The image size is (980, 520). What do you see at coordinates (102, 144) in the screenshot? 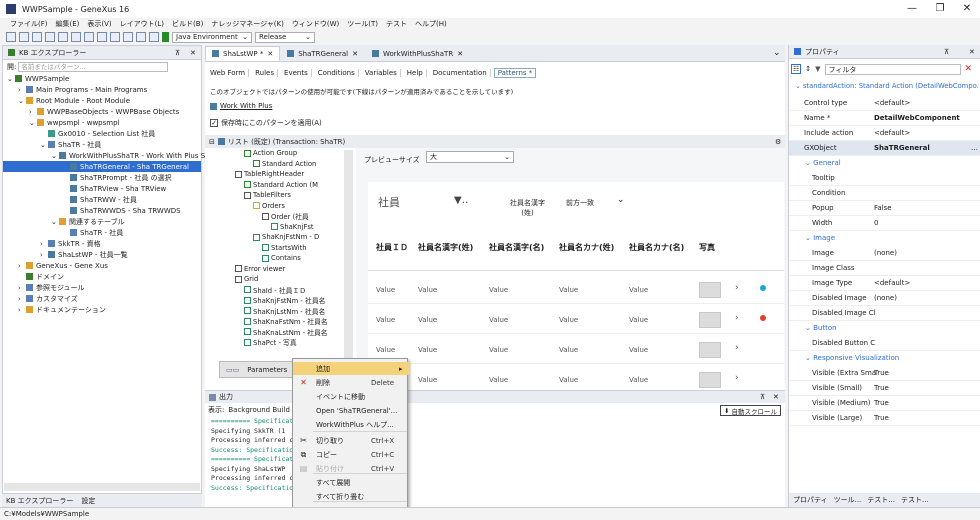
I see `kb-tree-item: ⌄ ShaTR - 社員` at bounding box center [102, 144].